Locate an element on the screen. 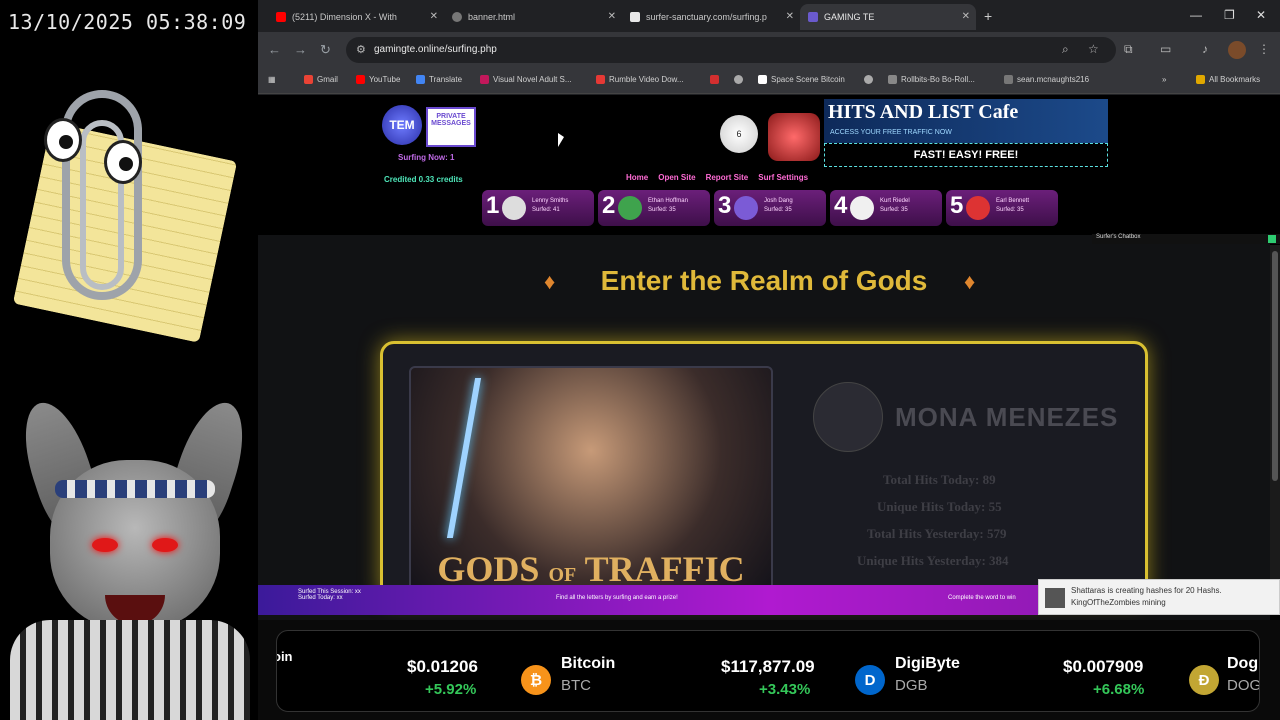 This screenshot has height=720, width=1280. mouse-cursor is located at coordinates (561, 140).